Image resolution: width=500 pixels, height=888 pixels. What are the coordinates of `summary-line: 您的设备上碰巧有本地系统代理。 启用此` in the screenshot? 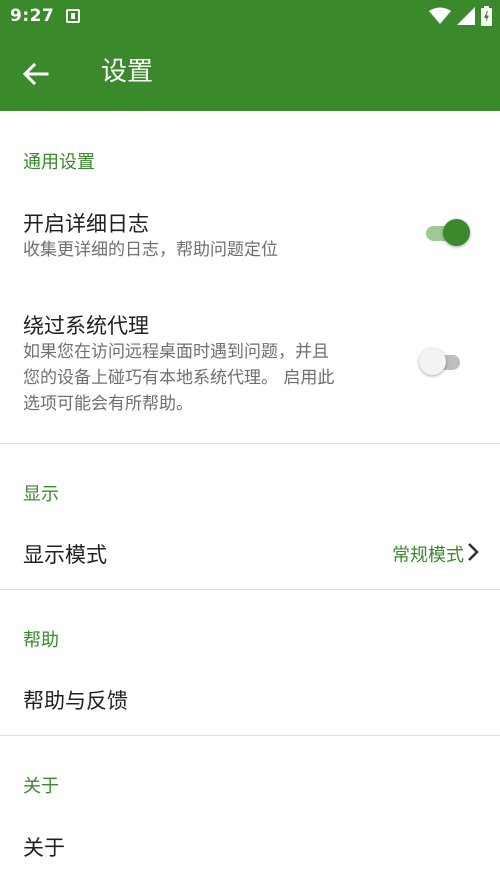 It's located at (179, 378).